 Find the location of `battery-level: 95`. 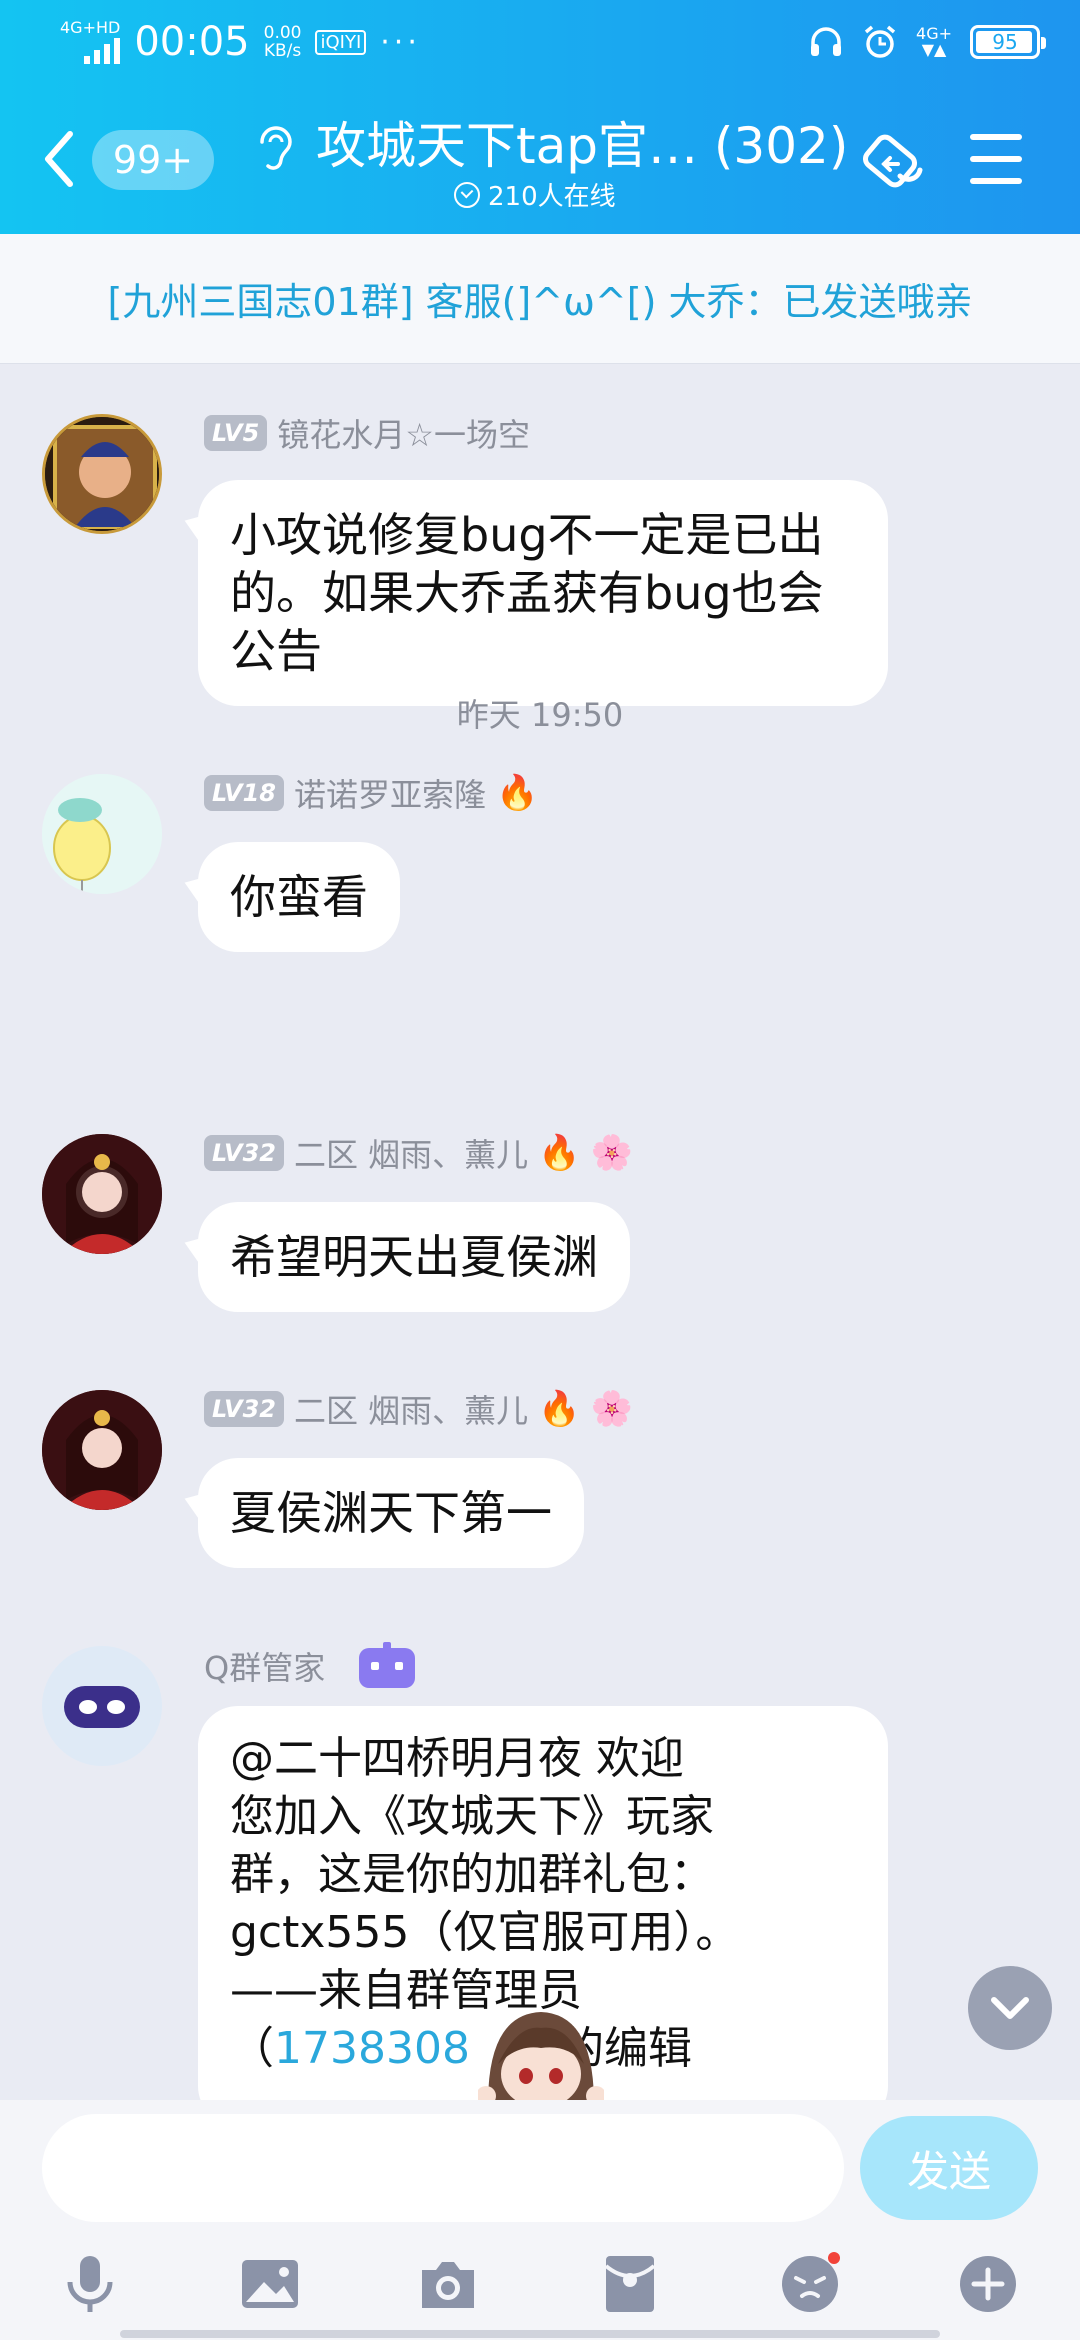

battery-level: 95 is located at coordinates (1005, 42).